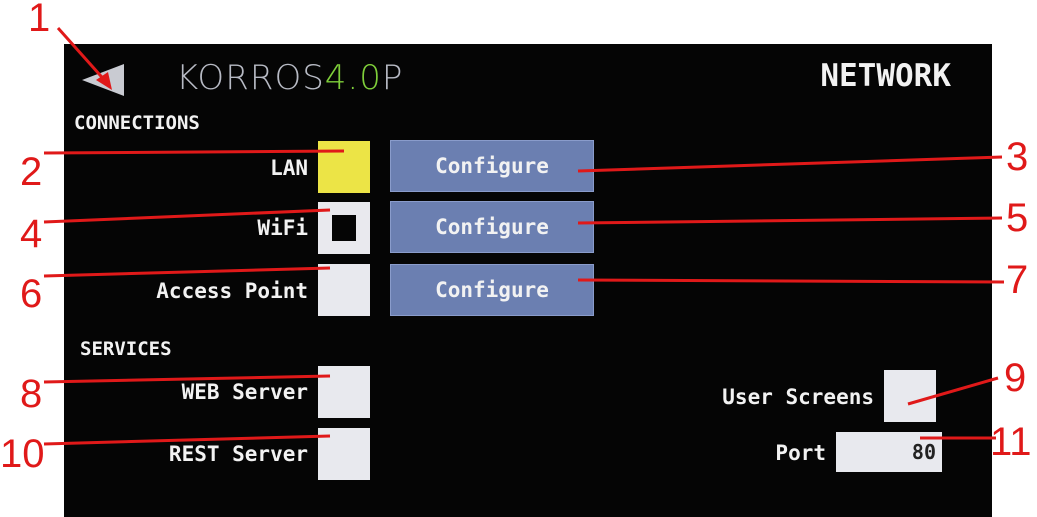 The width and height of the screenshot is (1037, 517). I want to click on logo: KORROS4.0P, so click(289, 78).